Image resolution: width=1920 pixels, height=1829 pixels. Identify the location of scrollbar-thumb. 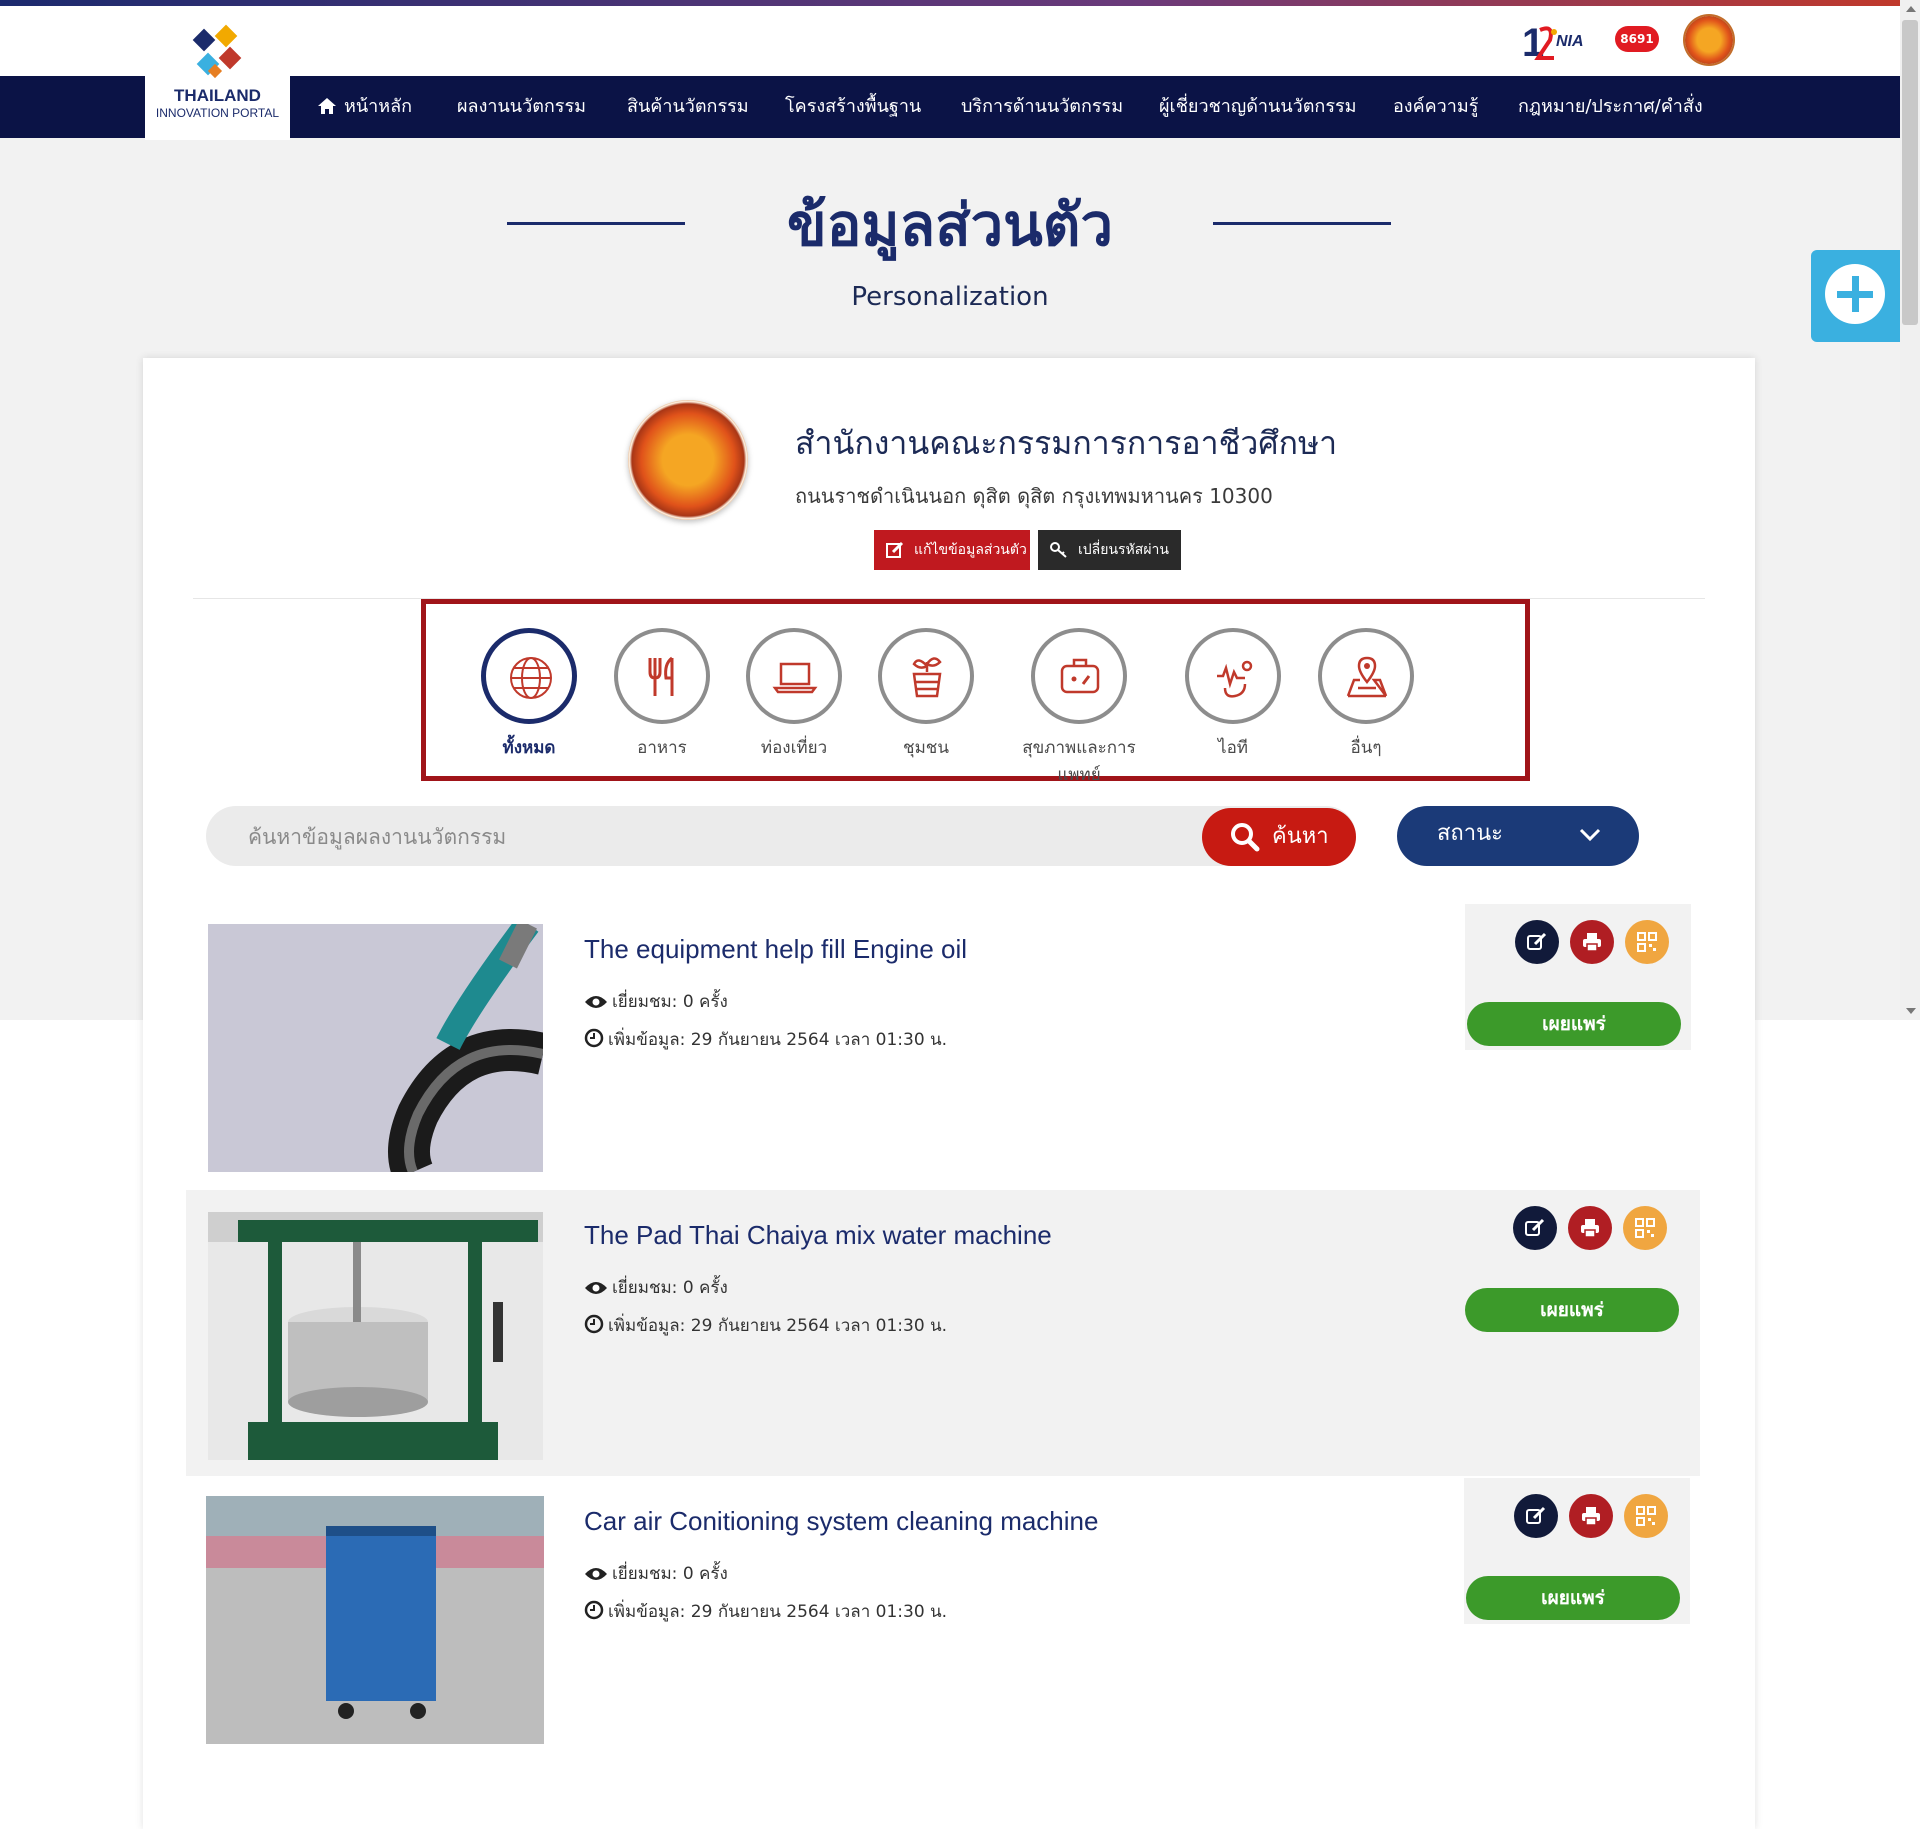
(1910, 172).